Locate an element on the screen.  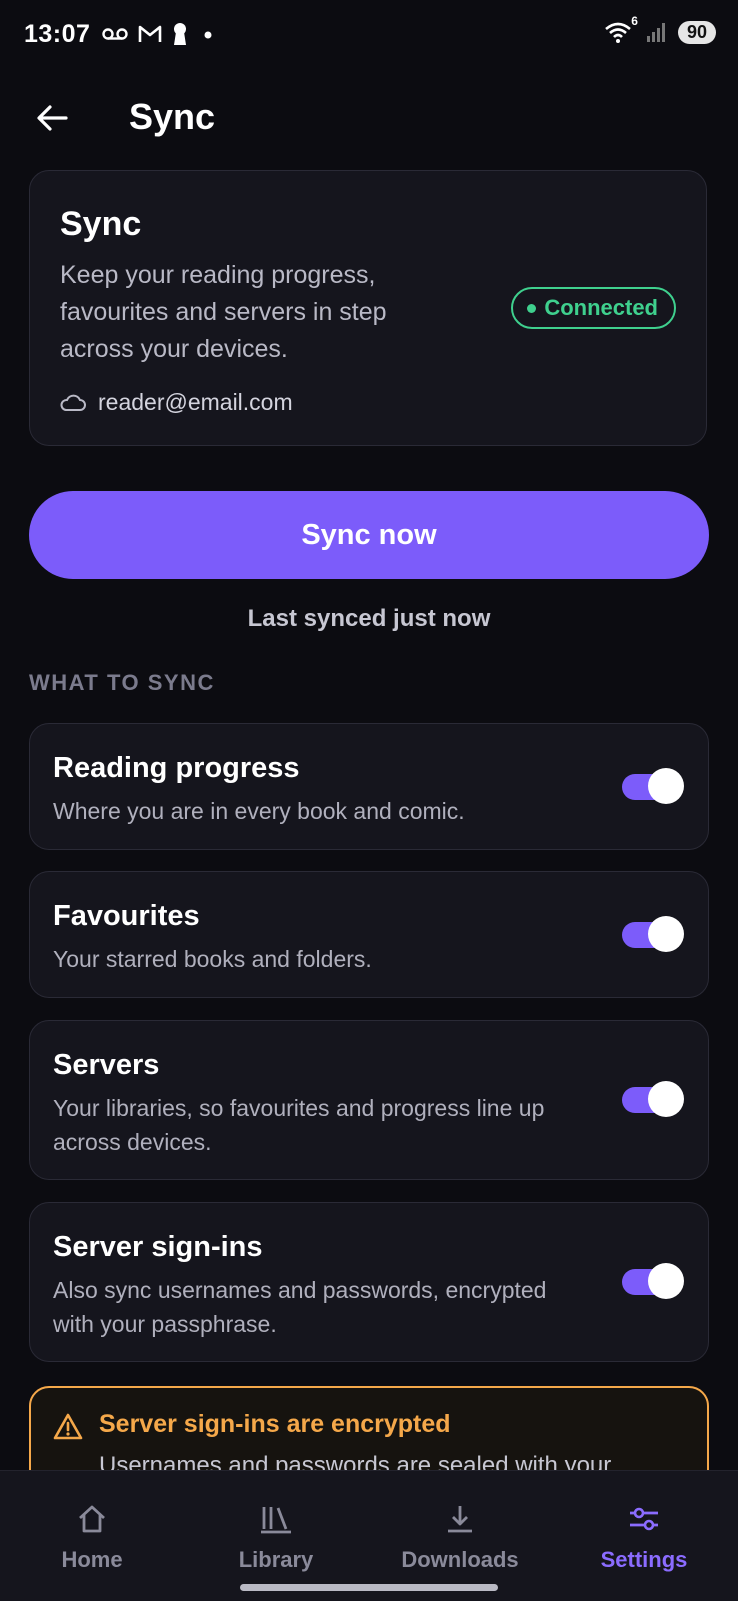
status-bar: 13:07 6 90 is located at coordinates (369, 35).